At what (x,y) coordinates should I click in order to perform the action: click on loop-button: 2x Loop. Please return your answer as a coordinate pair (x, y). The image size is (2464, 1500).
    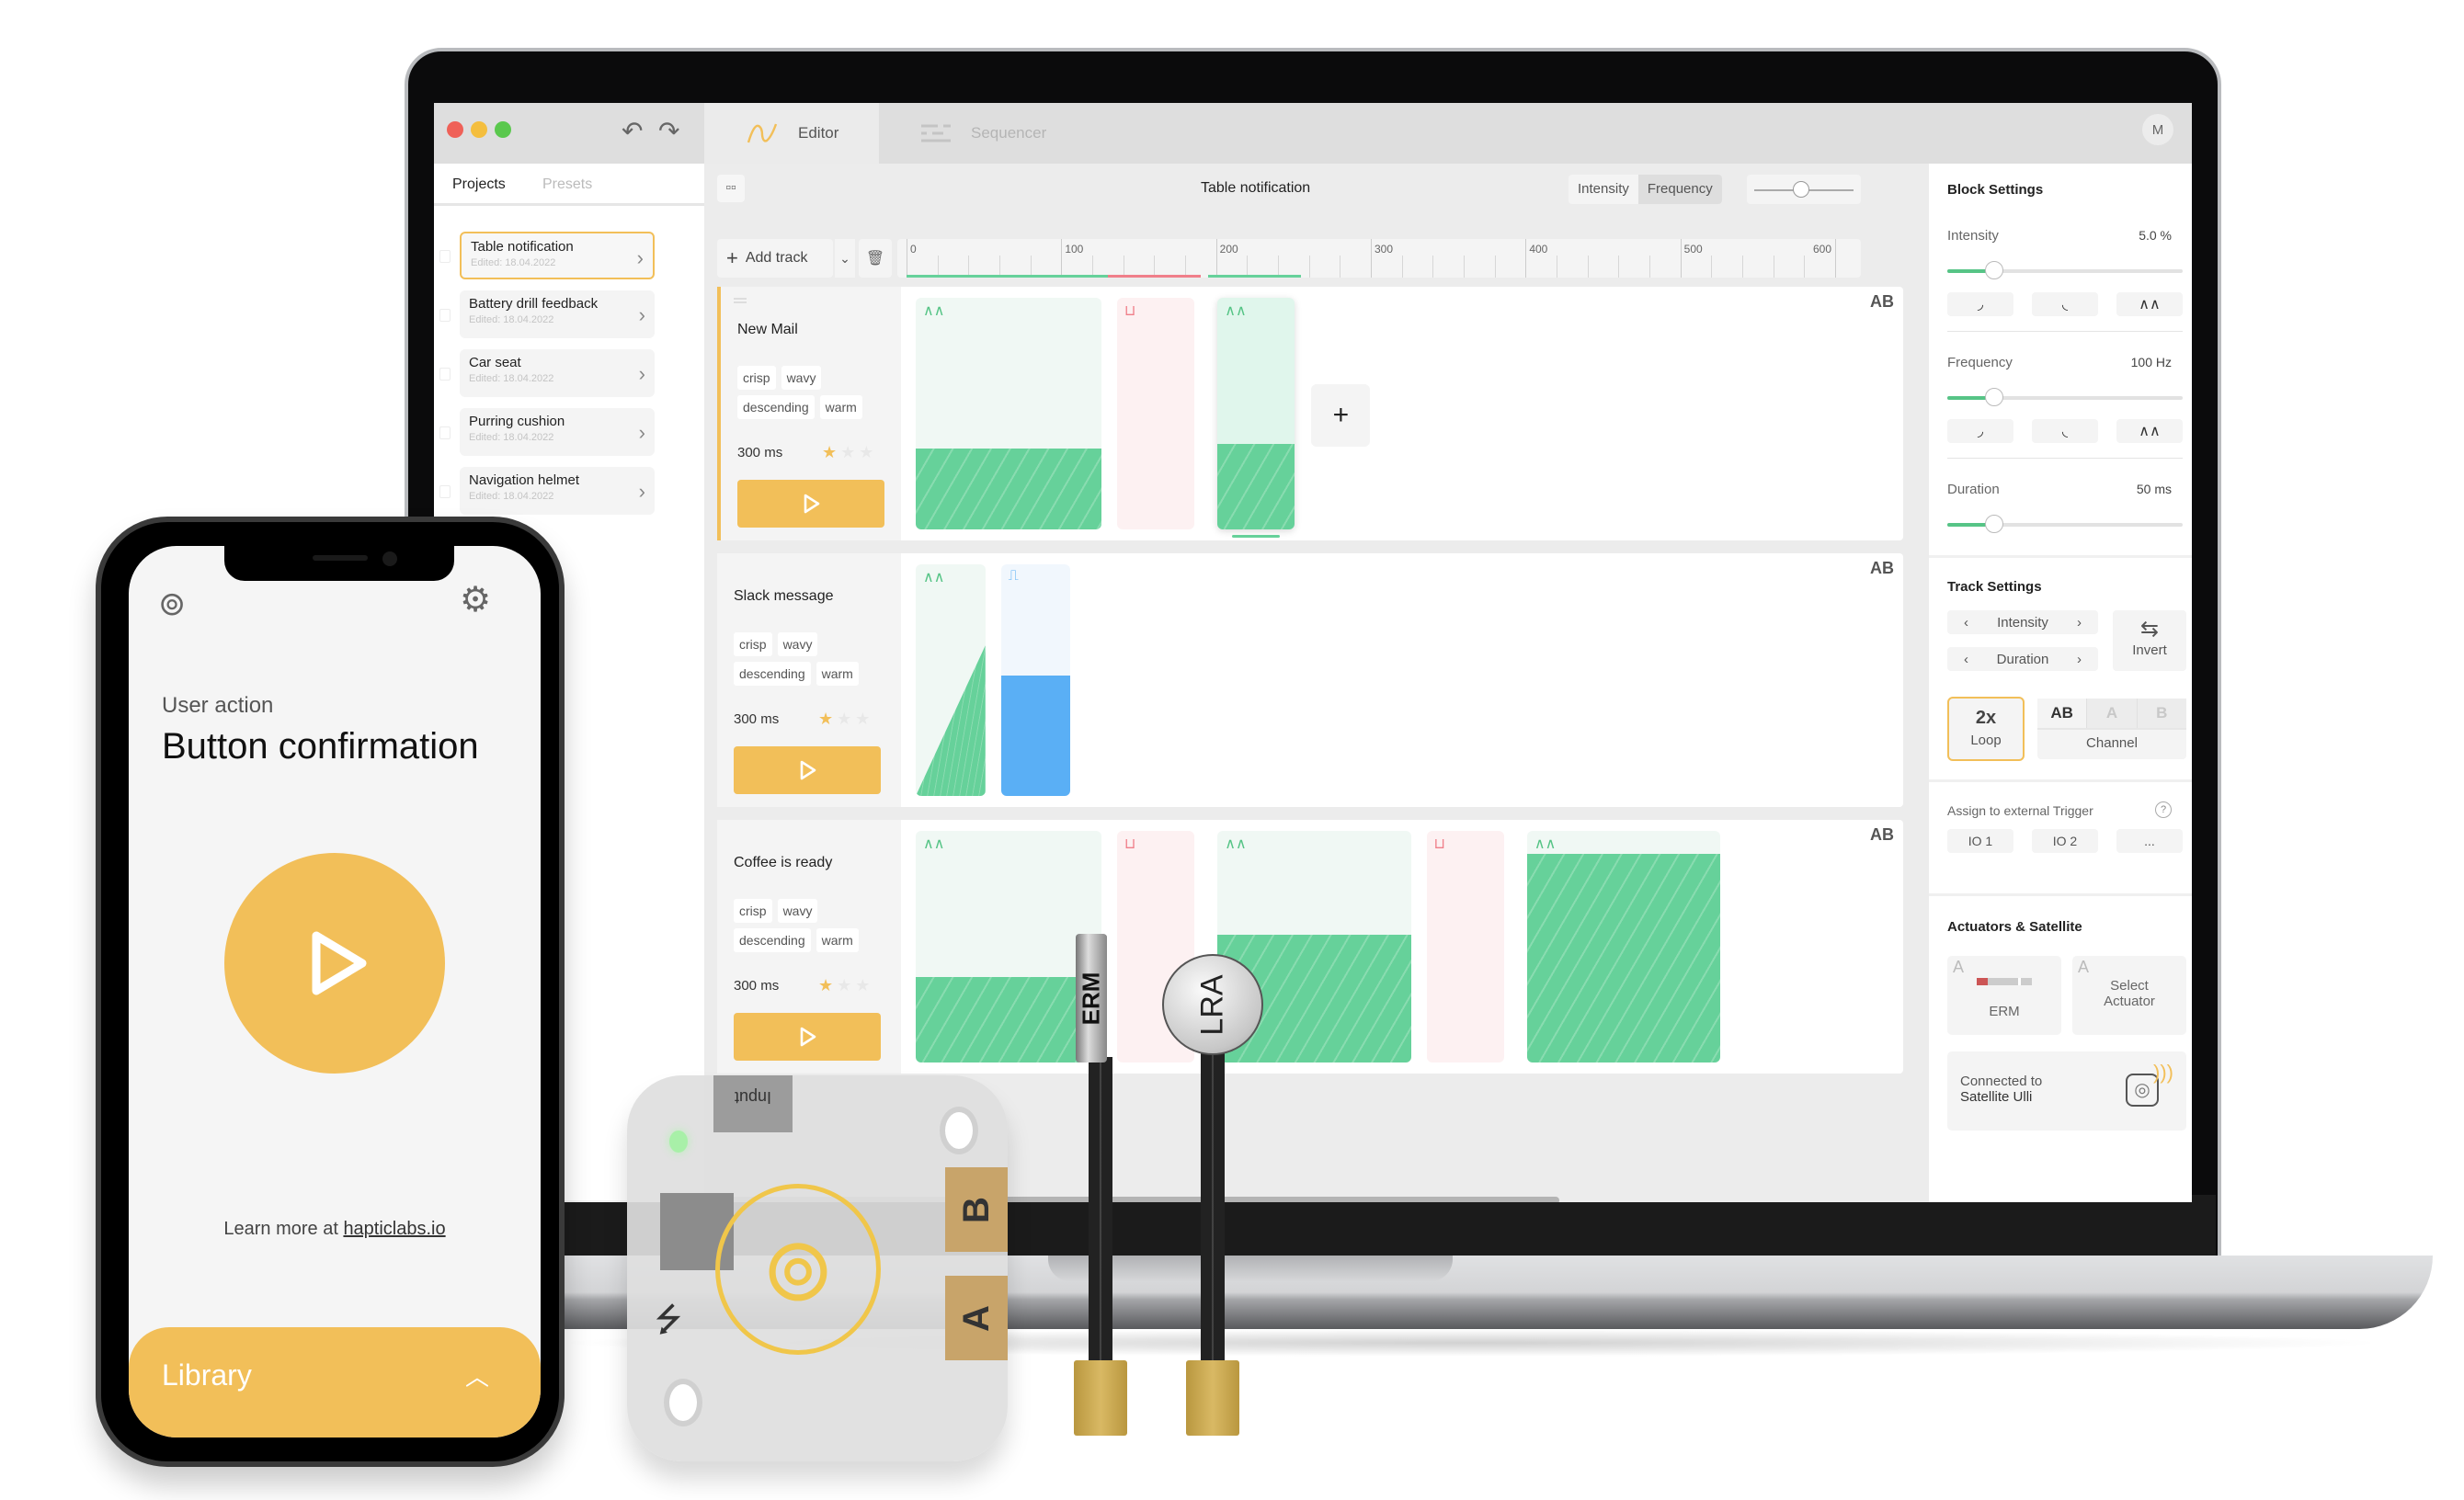
    Looking at the image, I should click on (1986, 729).